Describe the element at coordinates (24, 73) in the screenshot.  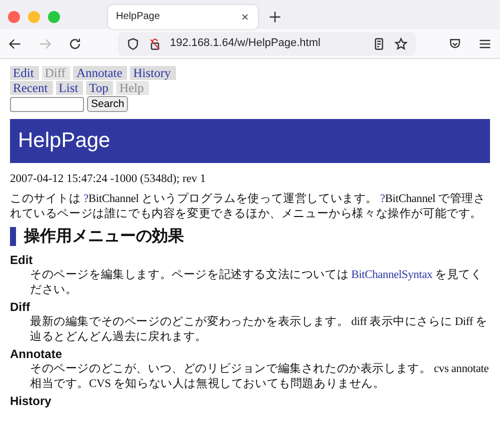
I see `menu-link: Edit` at that location.